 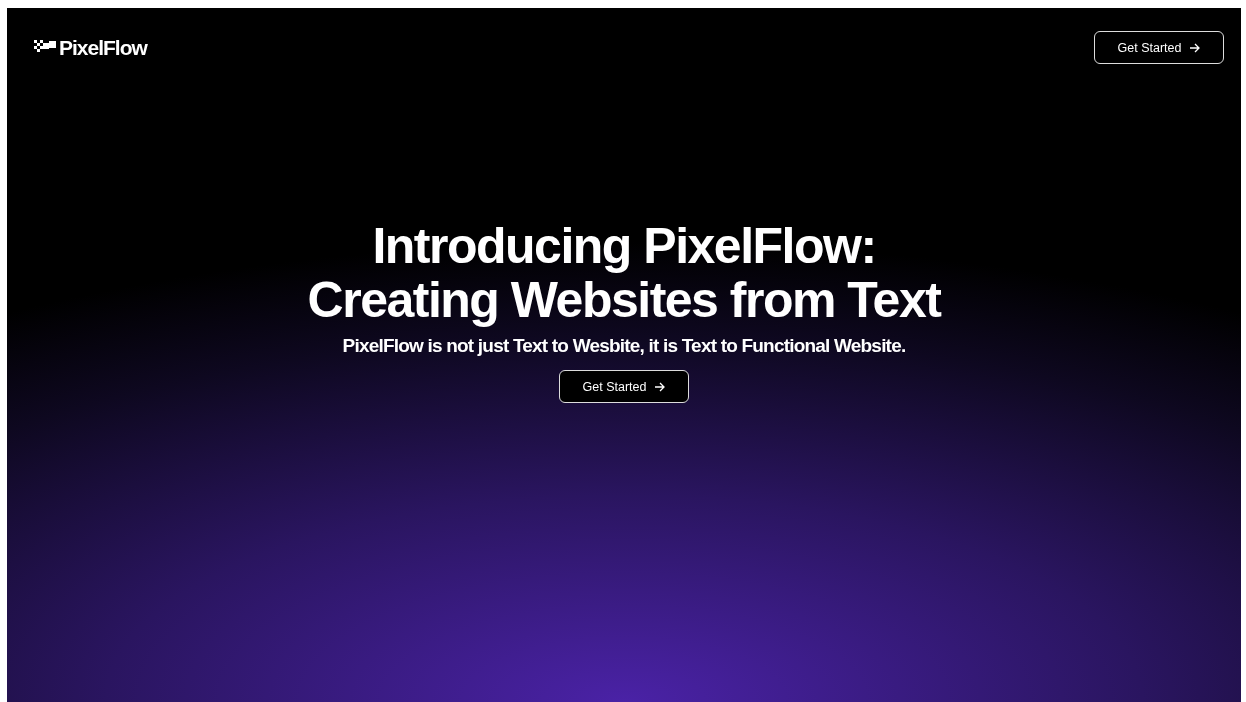 I want to click on logo-text: PixelFlow, so click(x=103, y=47).